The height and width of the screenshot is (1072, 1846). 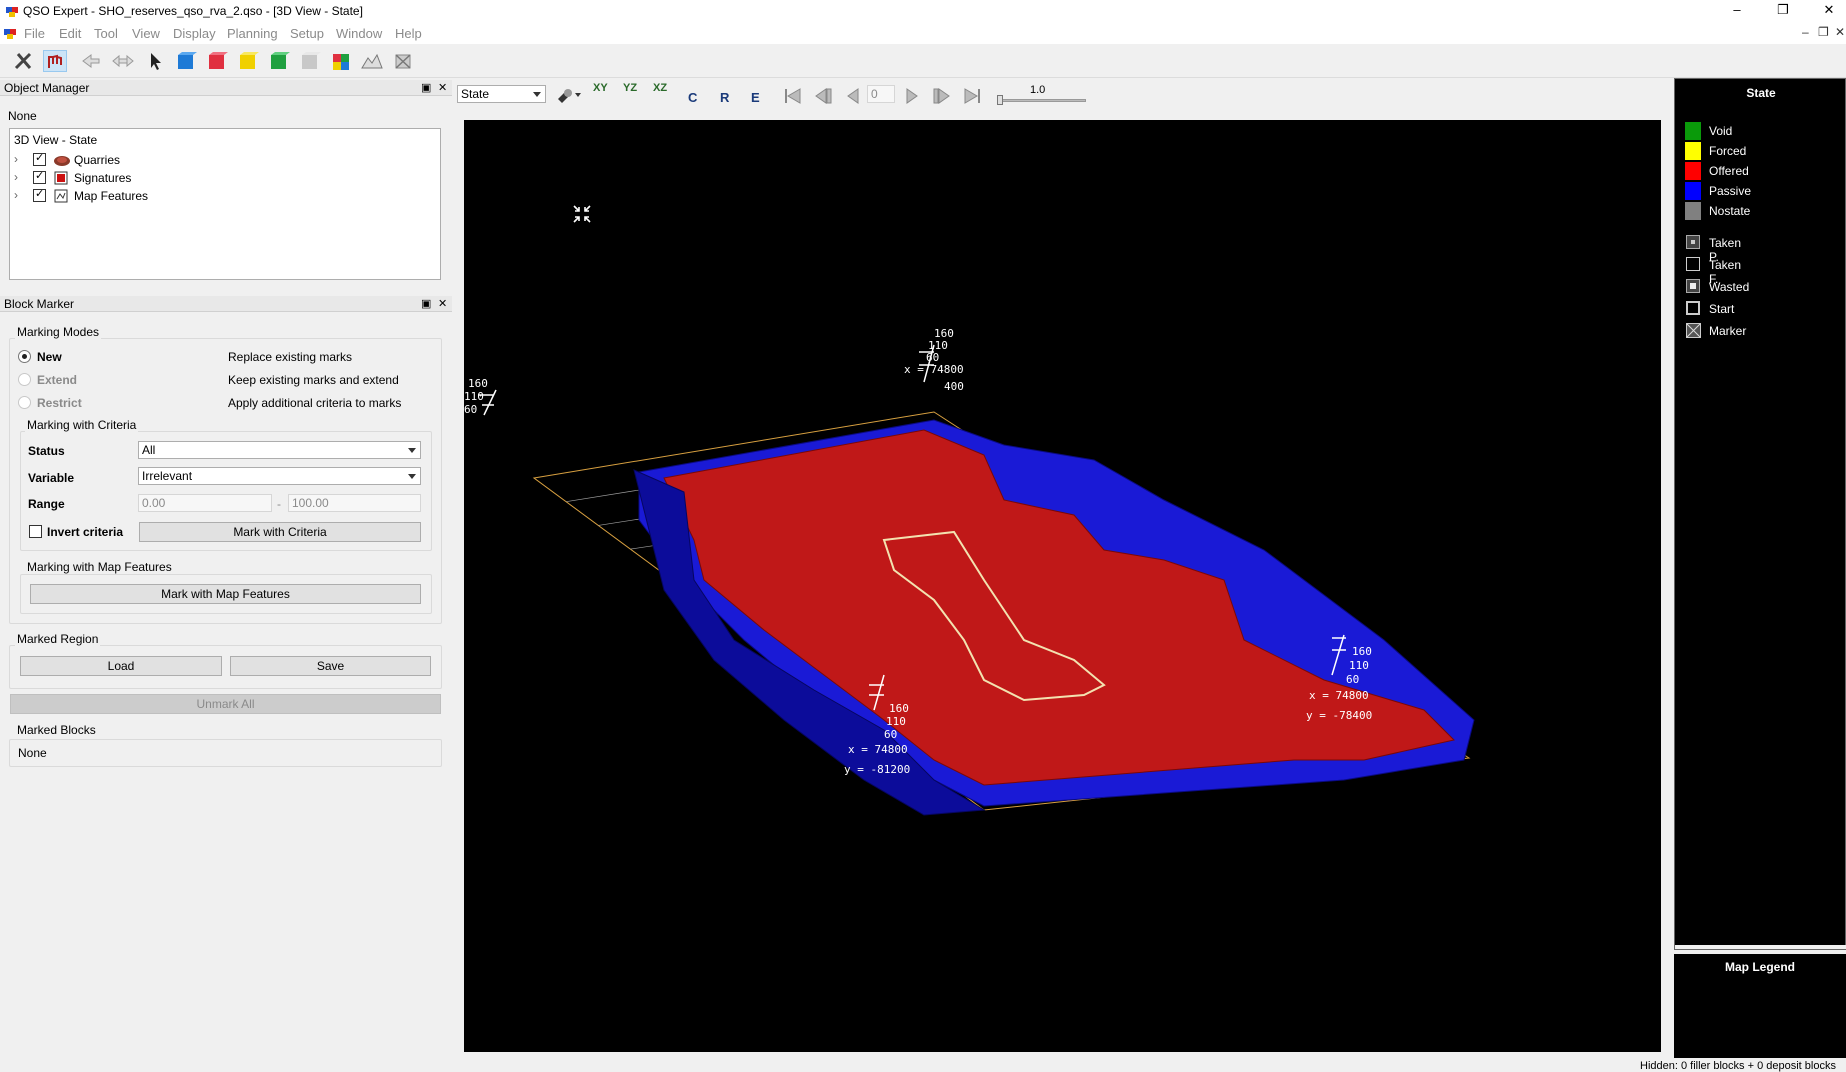 What do you see at coordinates (252, 33) in the screenshot?
I see `menu-planning: Planning` at bounding box center [252, 33].